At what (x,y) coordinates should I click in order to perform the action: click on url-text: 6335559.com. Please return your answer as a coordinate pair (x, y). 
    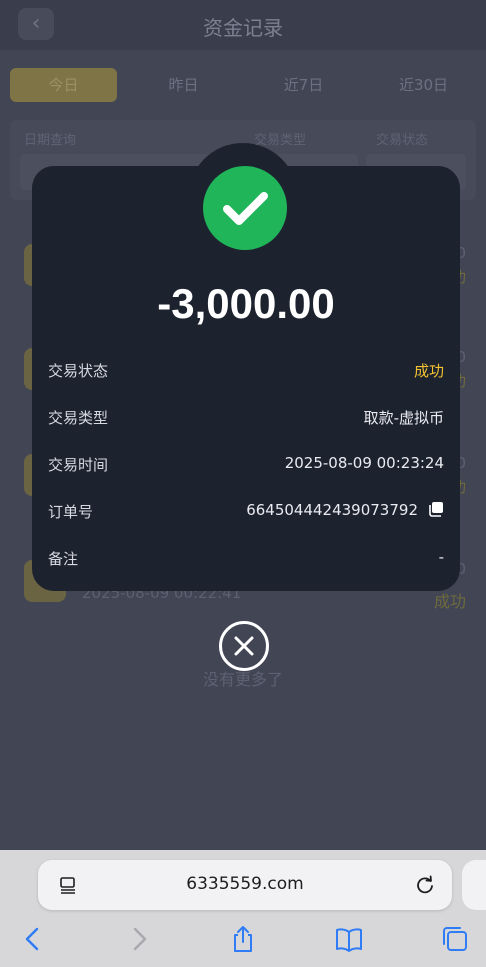
    Looking at the image, I should click on (245, 884).